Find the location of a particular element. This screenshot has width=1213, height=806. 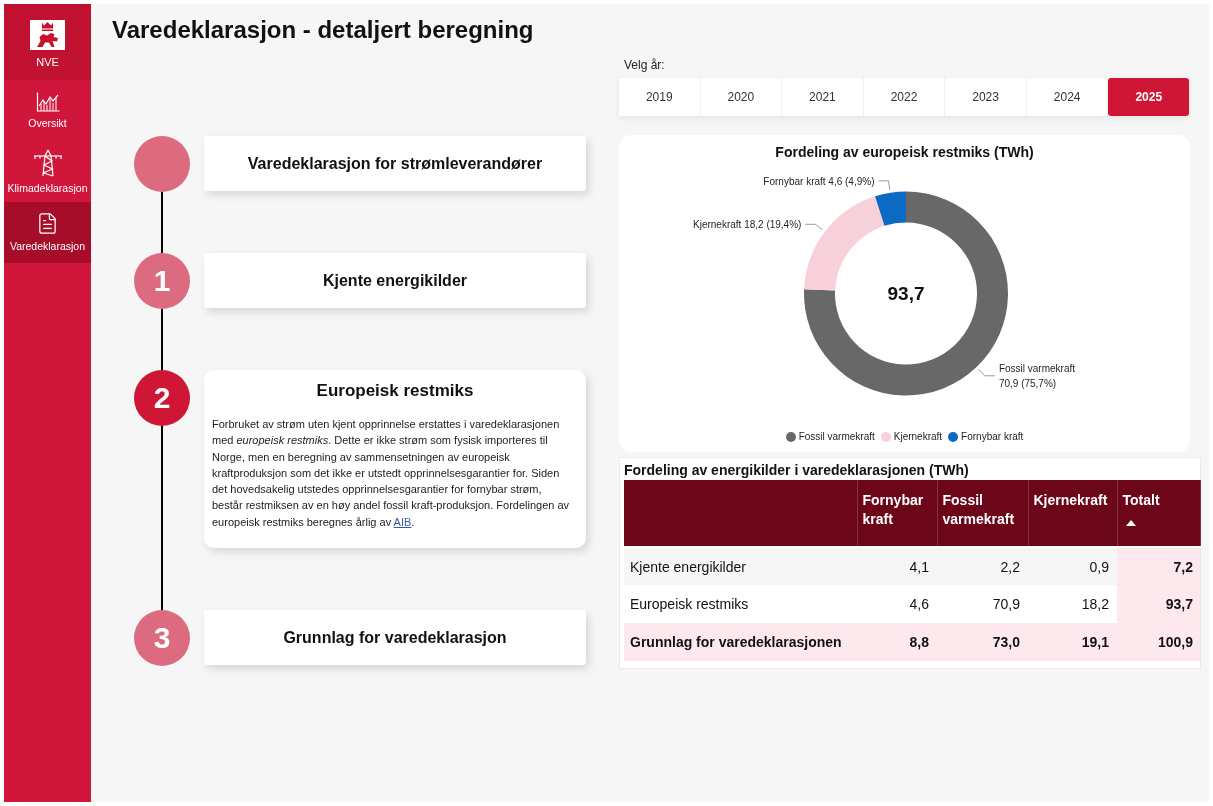

nav-item: Varedeklarasjon is located at coordinates (47, 232).